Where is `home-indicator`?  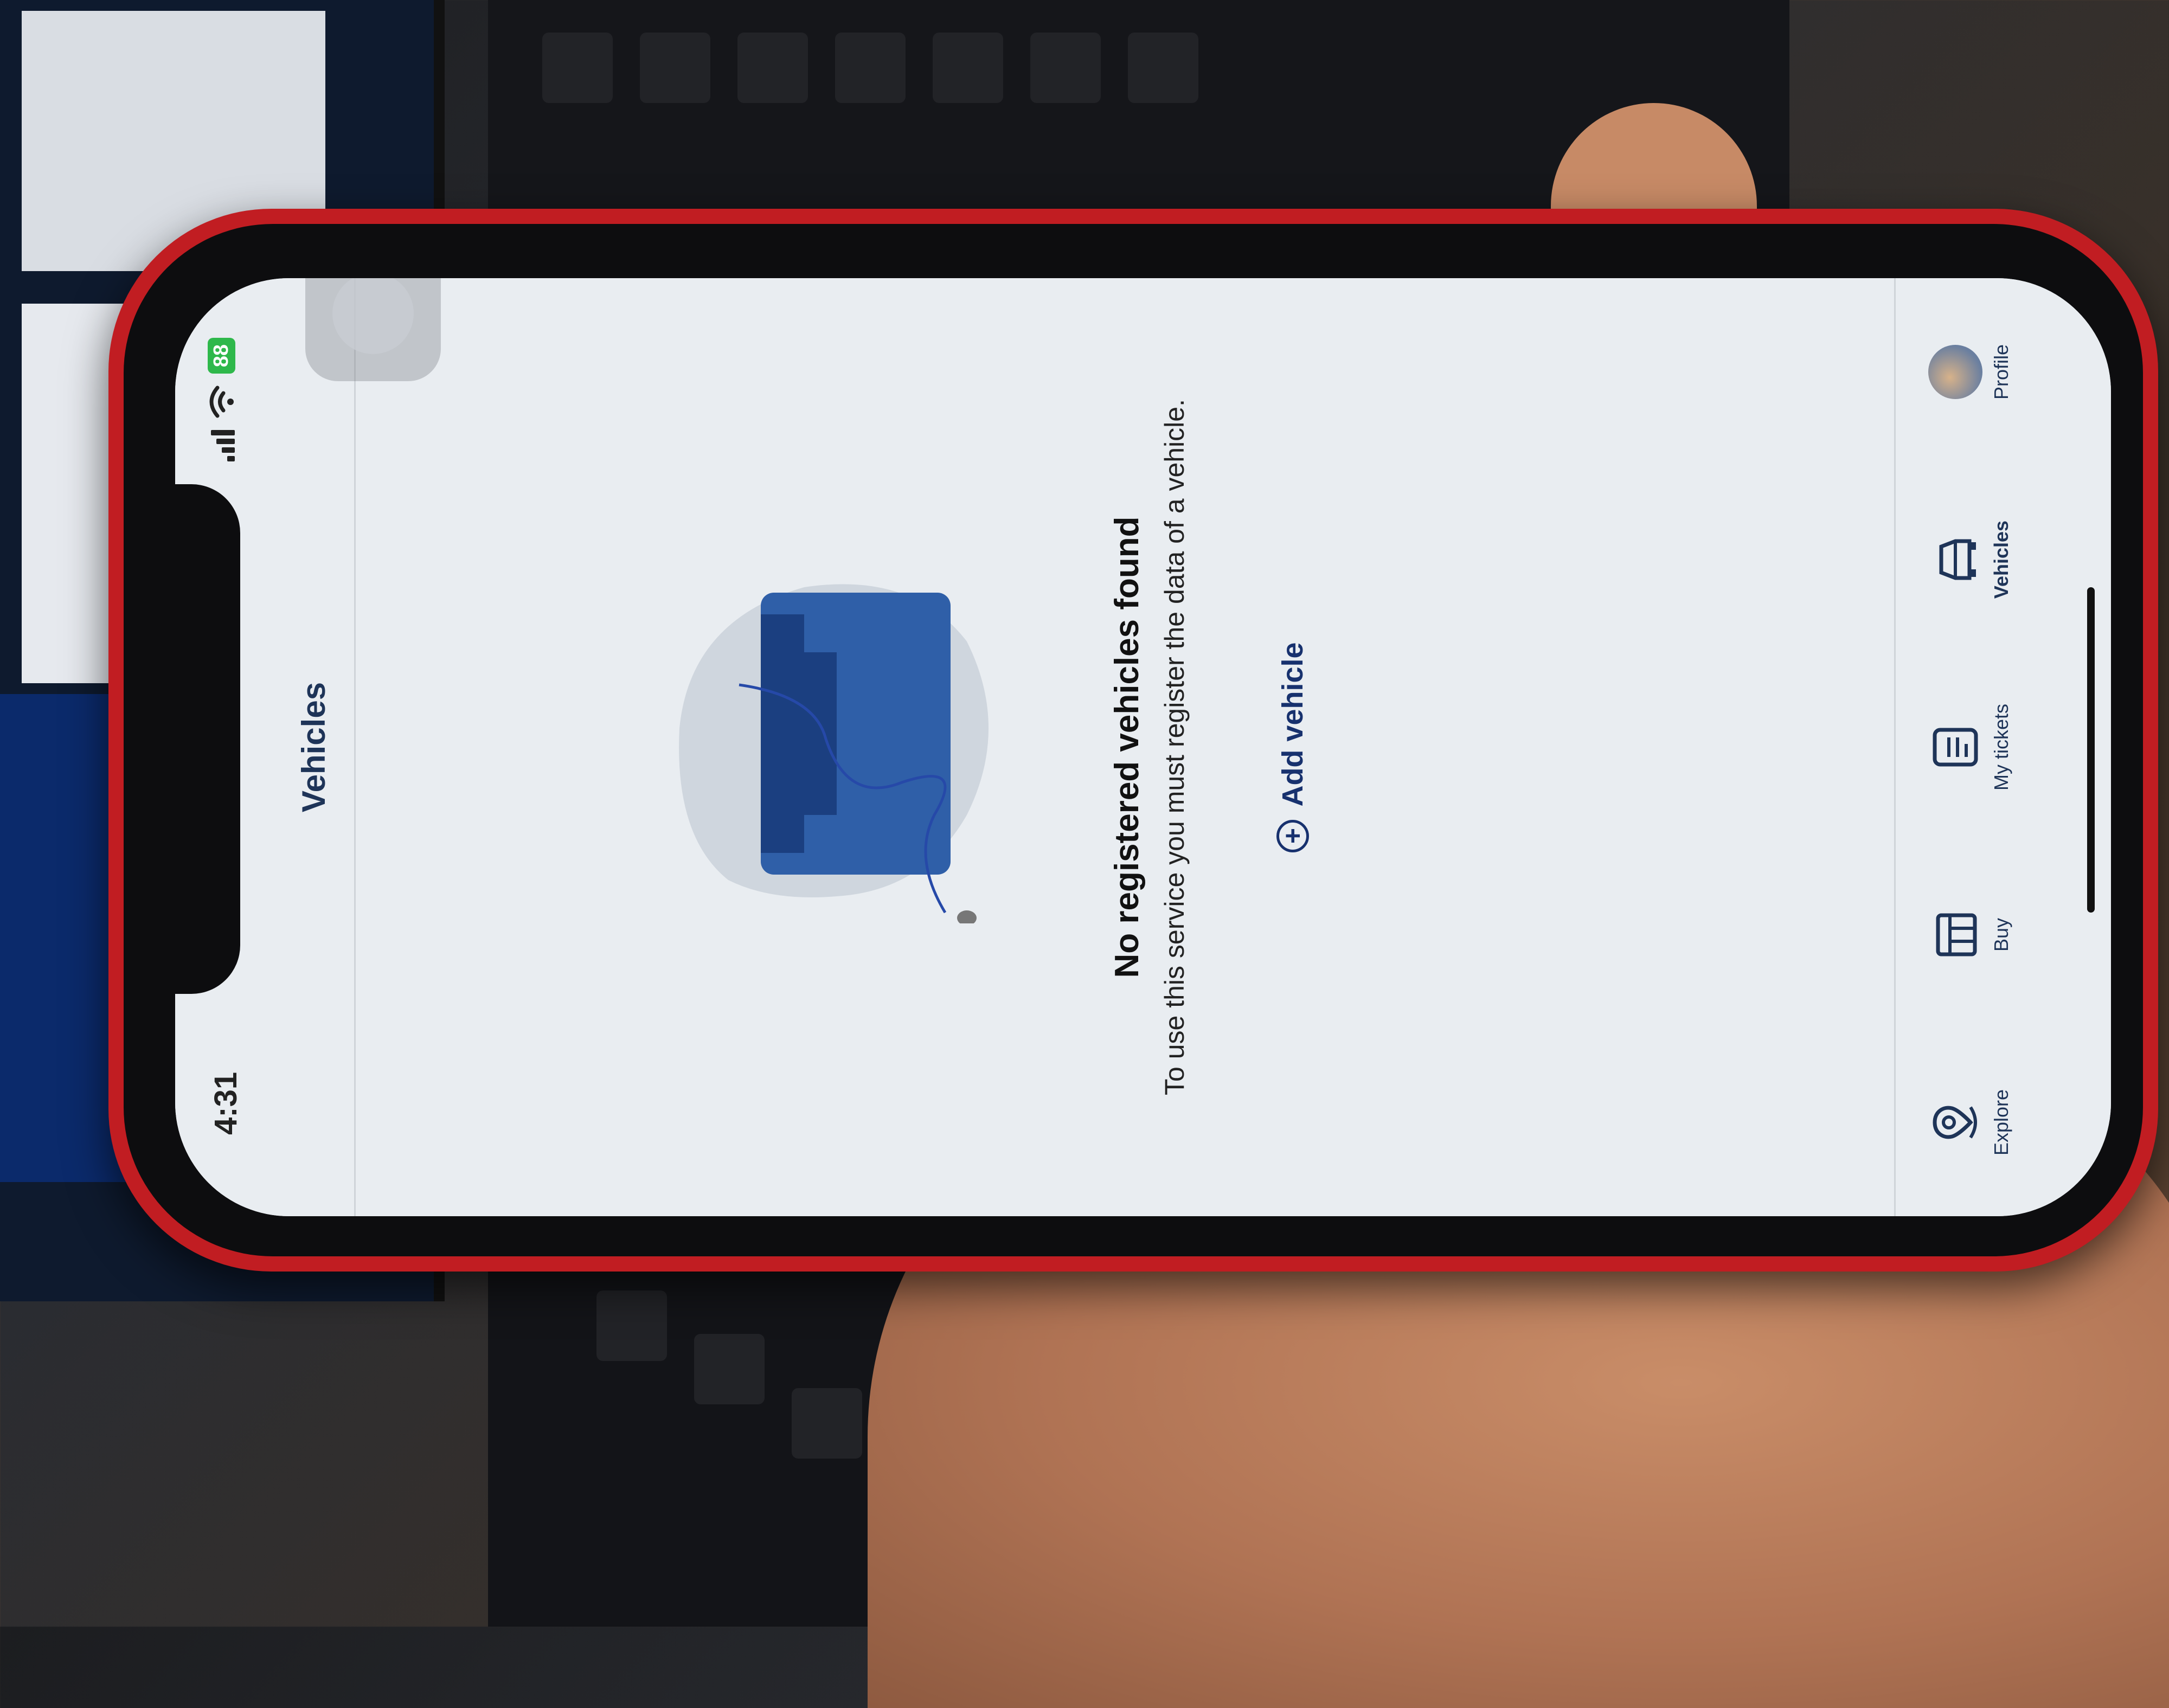
home-indicator is located at coordinates (2091, 750).